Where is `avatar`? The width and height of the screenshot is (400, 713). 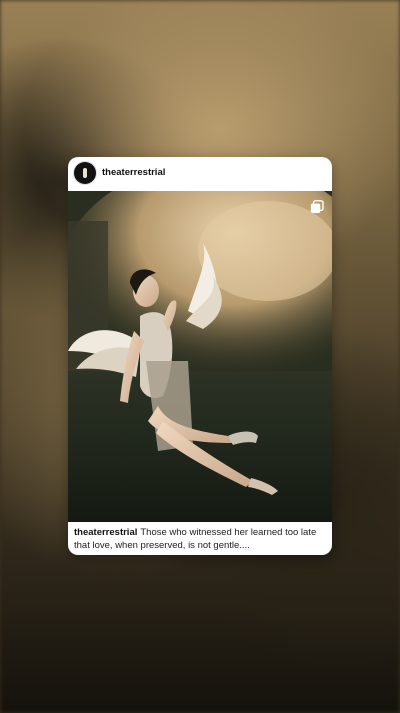
avatar is located at coordinates (85, 173).